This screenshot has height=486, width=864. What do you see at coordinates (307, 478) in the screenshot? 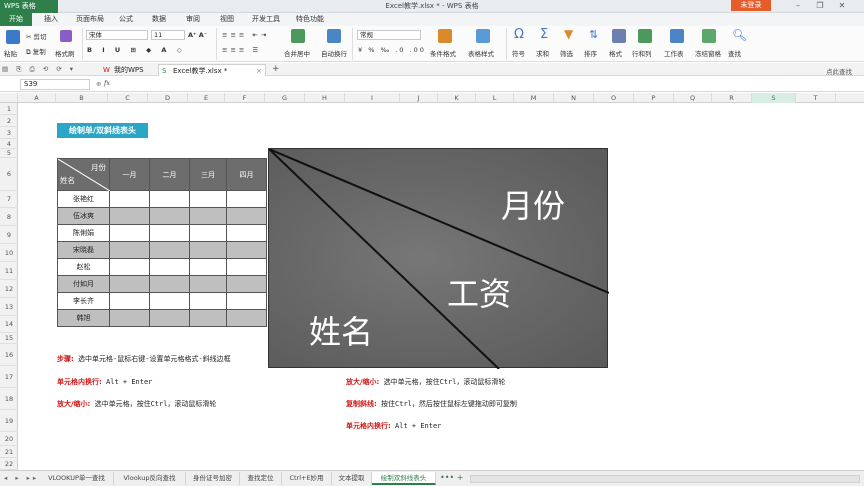
I see `sheet-tab: Ctrl+E妙用` at bounding box center [307, 478].